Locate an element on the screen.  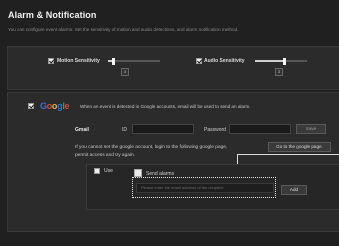
audio-sensitivity-checkbox is located at coordinates (199, 61).